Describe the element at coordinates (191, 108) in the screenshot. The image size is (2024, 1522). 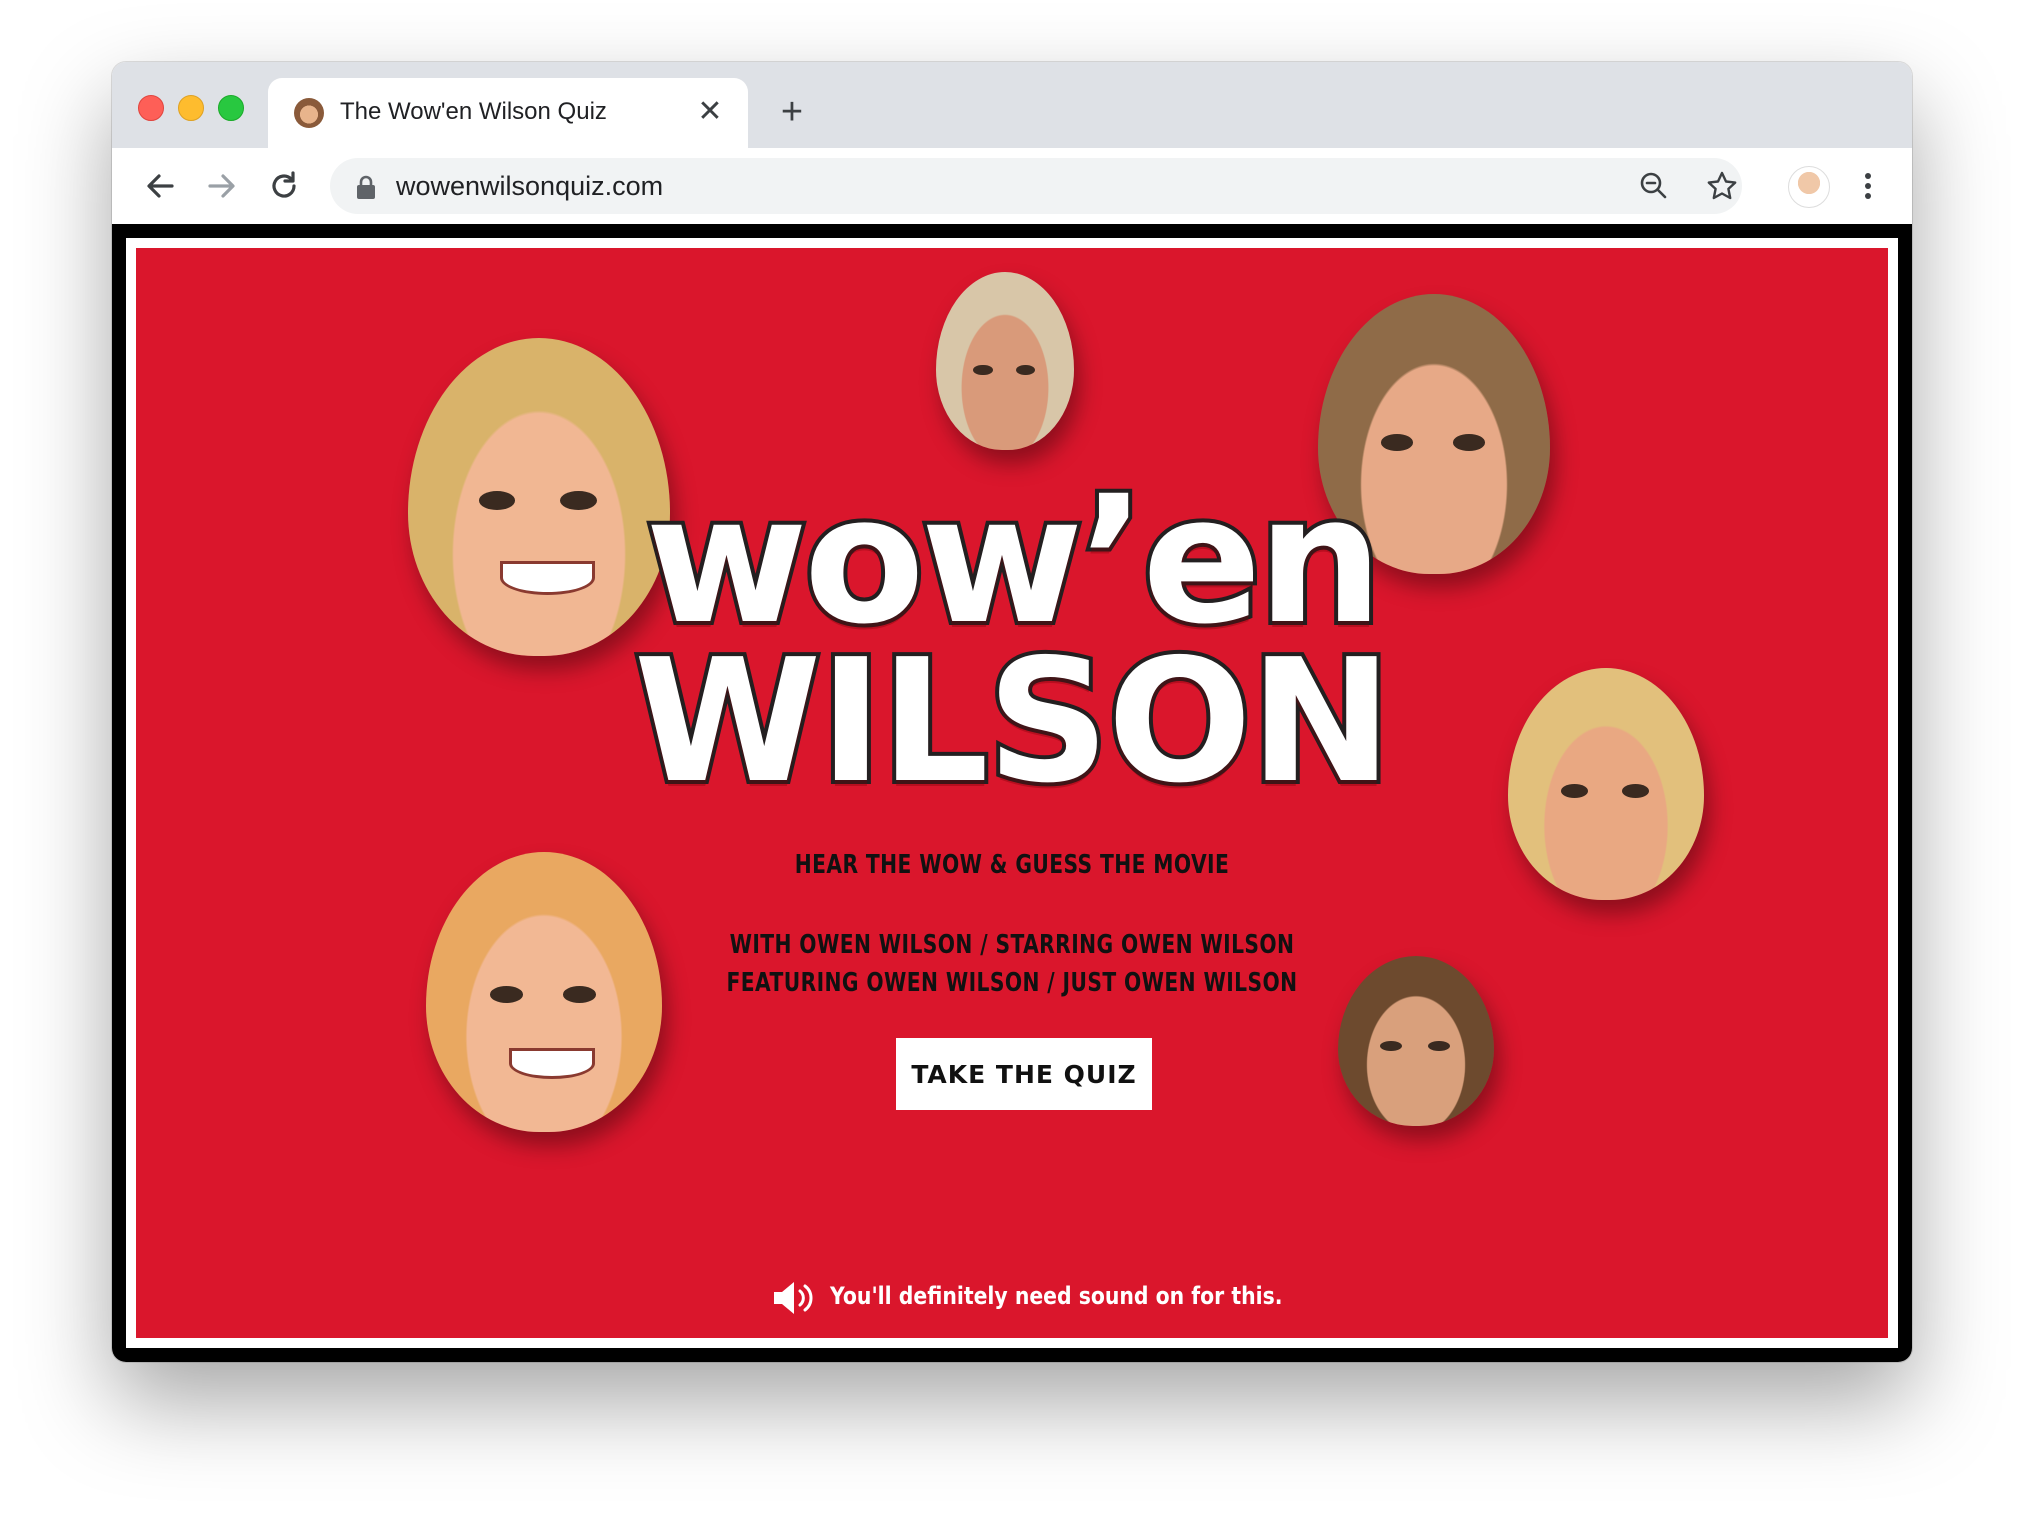
I see `minimize-window-button` at that location.